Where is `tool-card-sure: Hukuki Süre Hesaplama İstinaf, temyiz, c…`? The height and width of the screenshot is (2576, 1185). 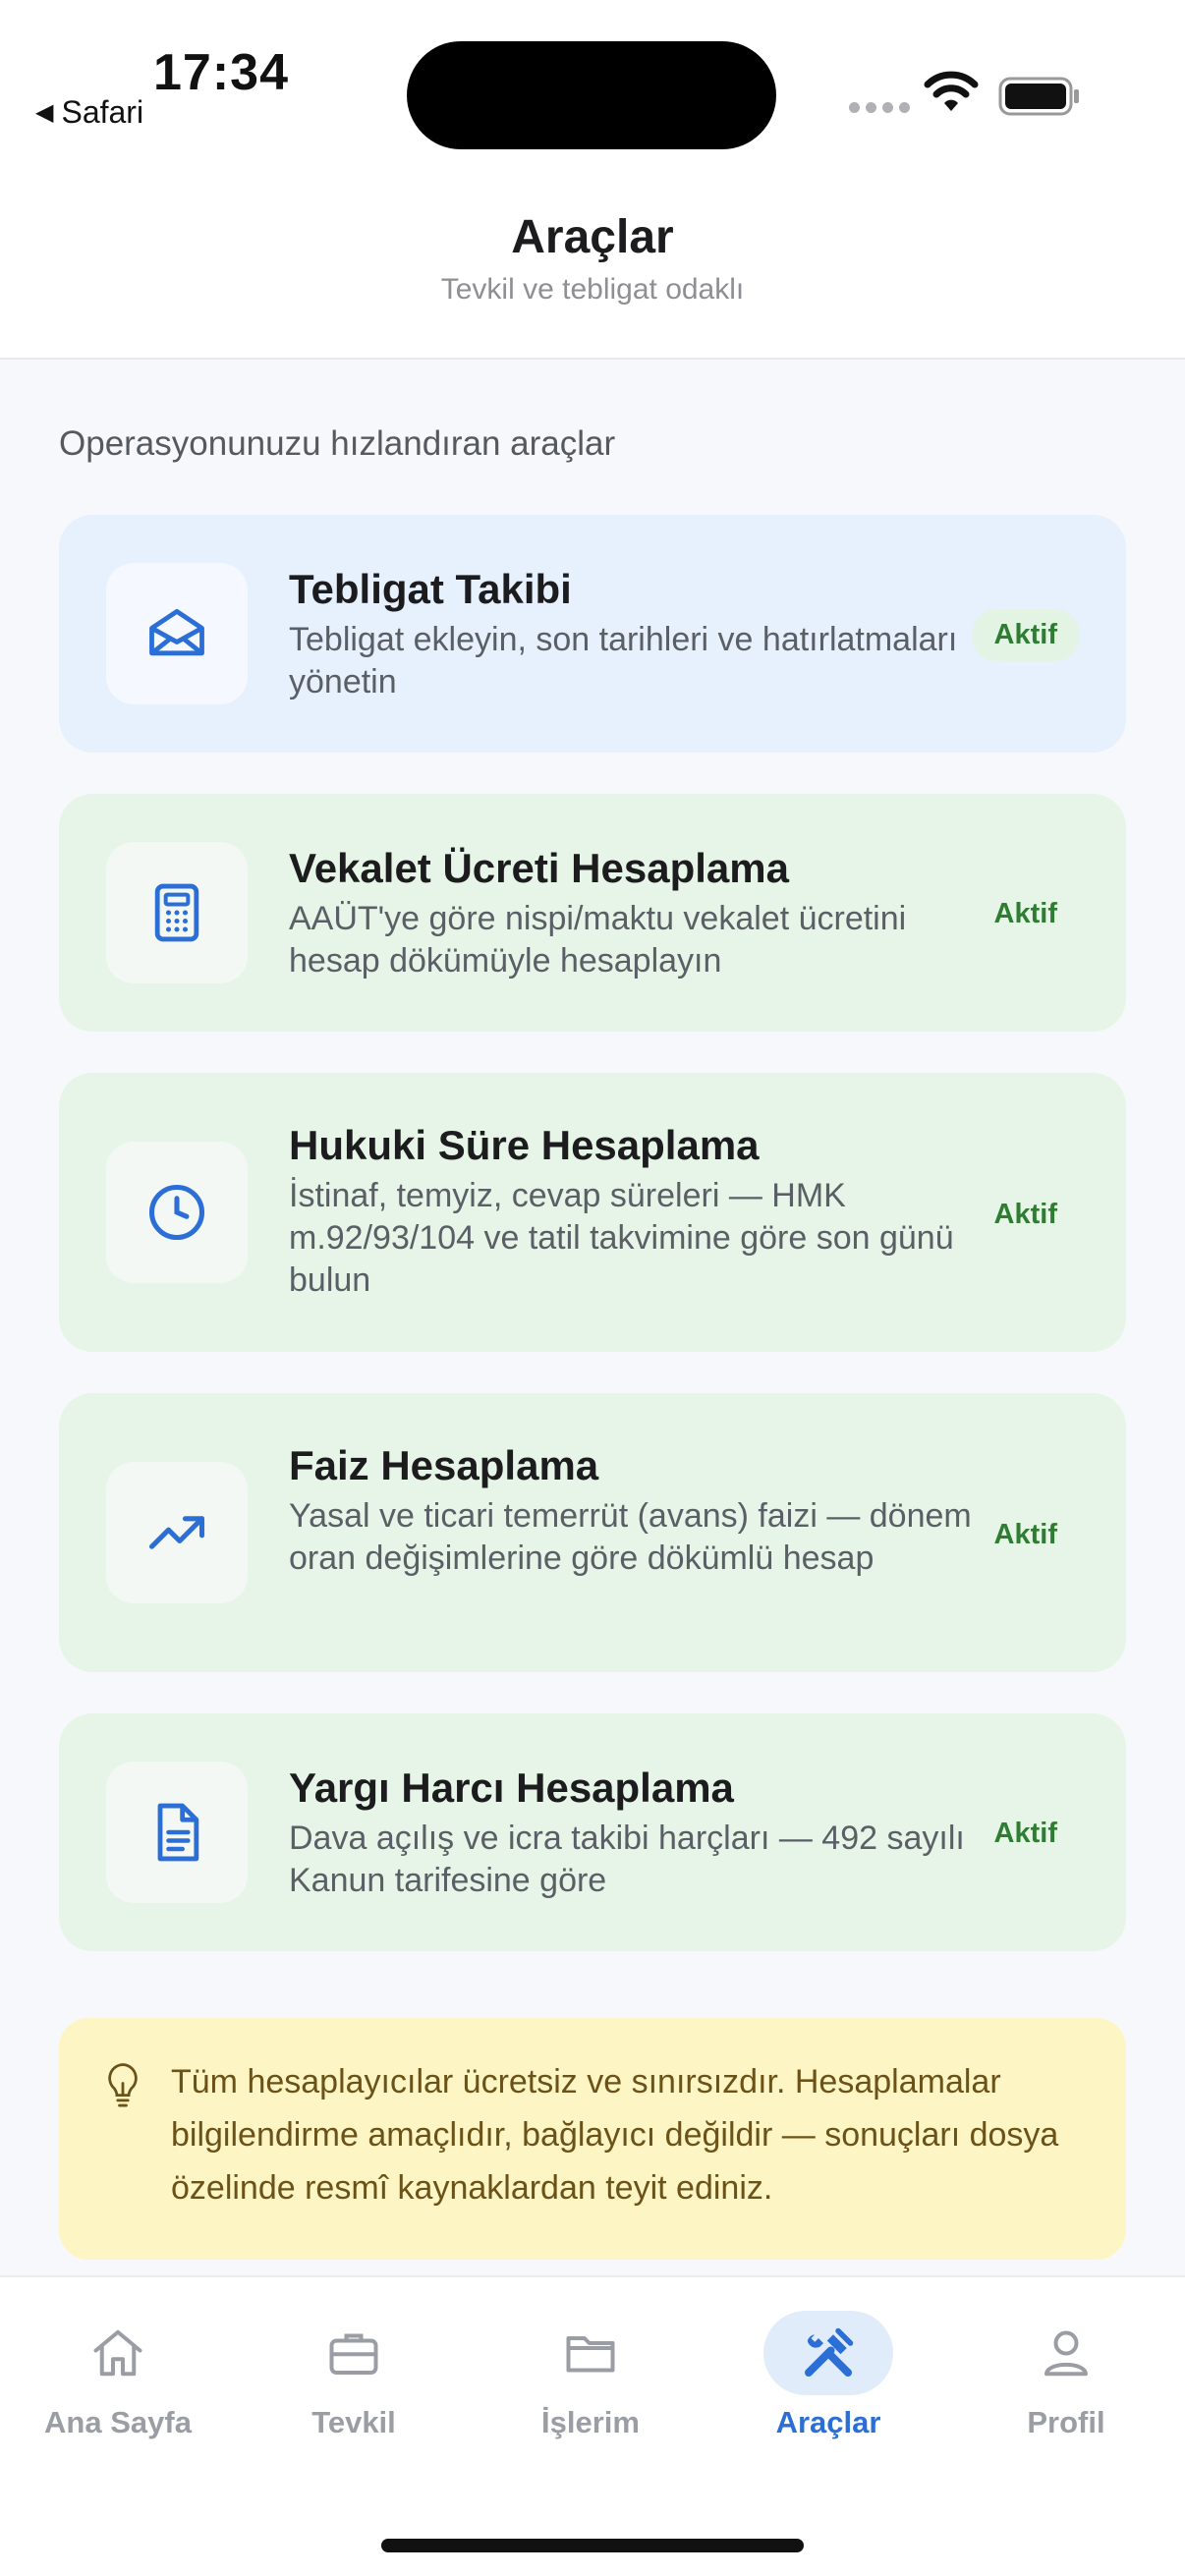 tool-card-sure: Hukuki Süre Hesaplama İstinaf, temyiz, c… is located at coordinates (592, 1212).